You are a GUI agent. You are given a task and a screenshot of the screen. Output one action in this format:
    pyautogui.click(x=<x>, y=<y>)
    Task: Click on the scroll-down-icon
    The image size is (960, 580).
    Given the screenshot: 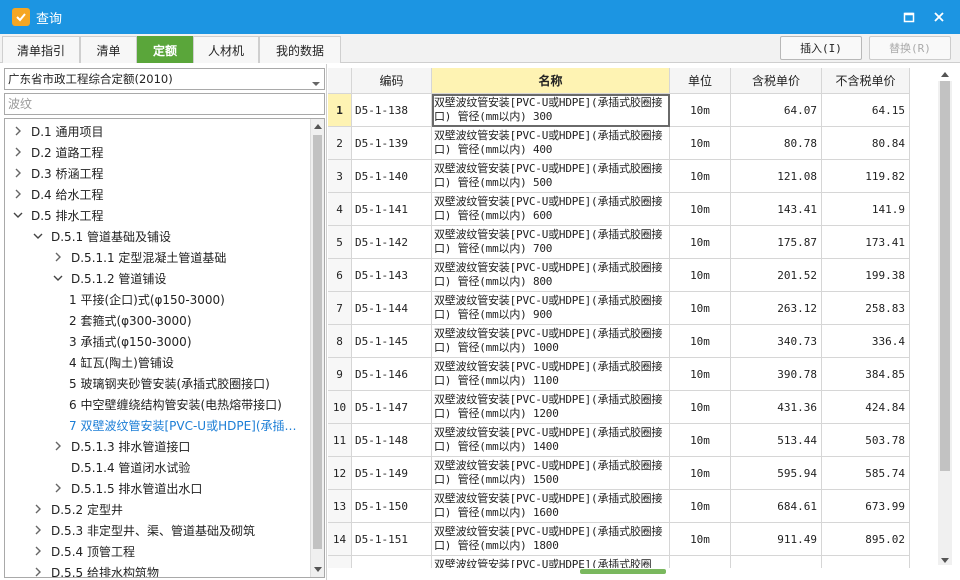 What is the action you would take?
    pyautogui.click(x=318, y=569)
    